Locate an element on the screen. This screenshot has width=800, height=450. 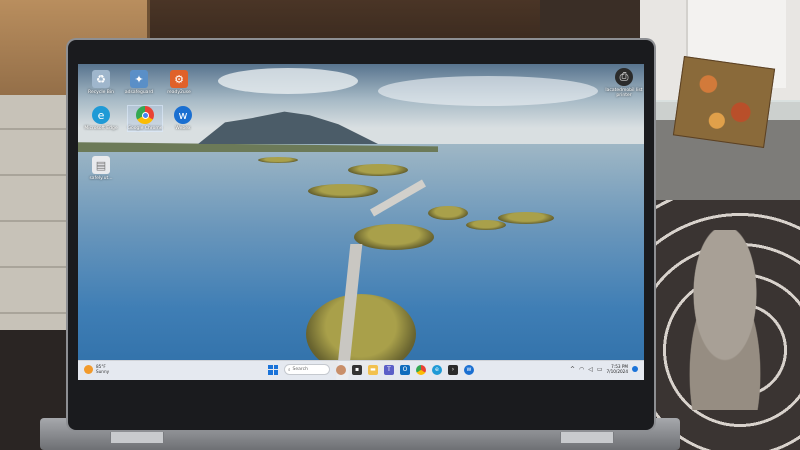
desktop-icon-label: ready2use is located at coordinates (179, 92).